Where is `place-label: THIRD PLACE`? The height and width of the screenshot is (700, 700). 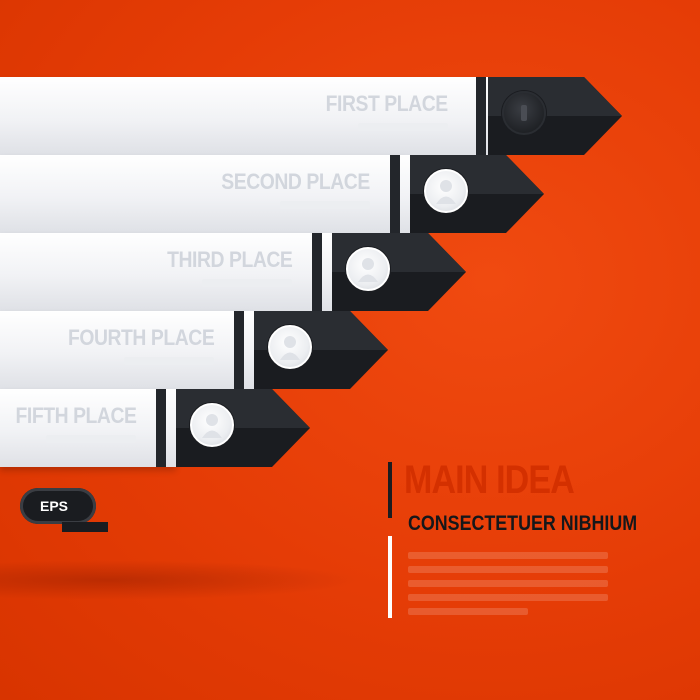
place-label: THIRD PLACE is located at coordinates (229, 259).